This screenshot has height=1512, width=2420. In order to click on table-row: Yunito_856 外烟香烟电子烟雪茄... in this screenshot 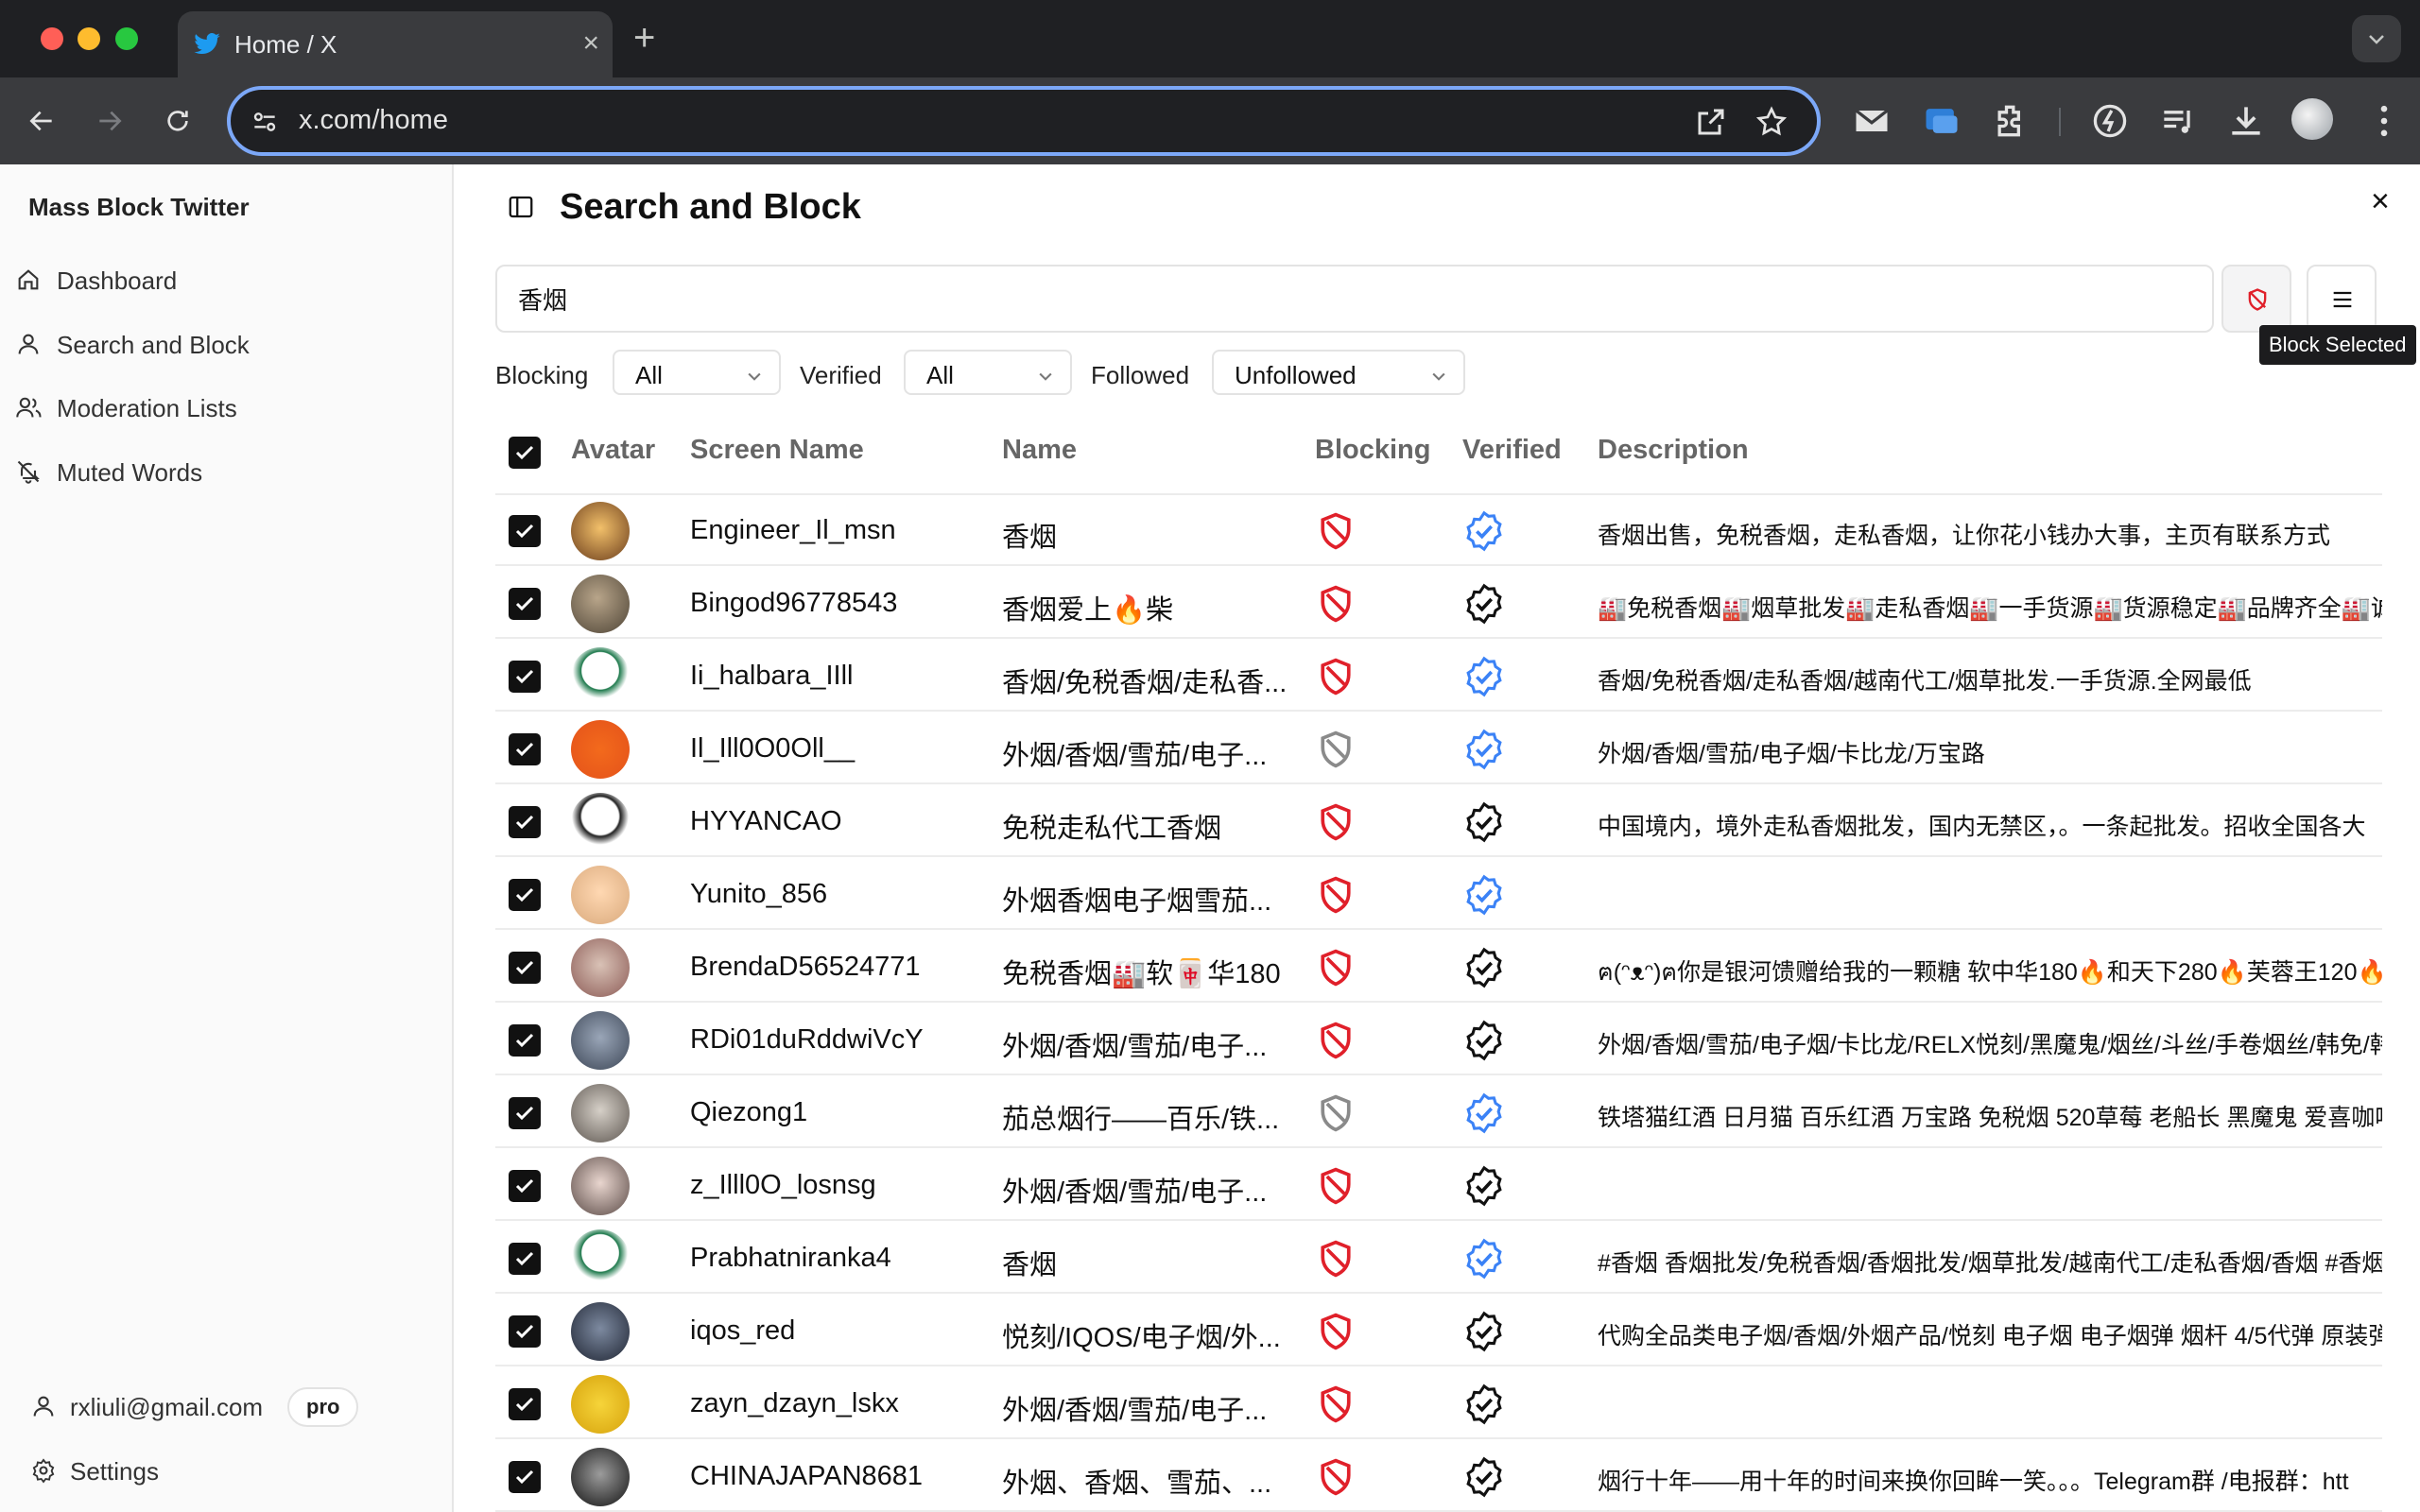, I will do `click(1438, 894)`.